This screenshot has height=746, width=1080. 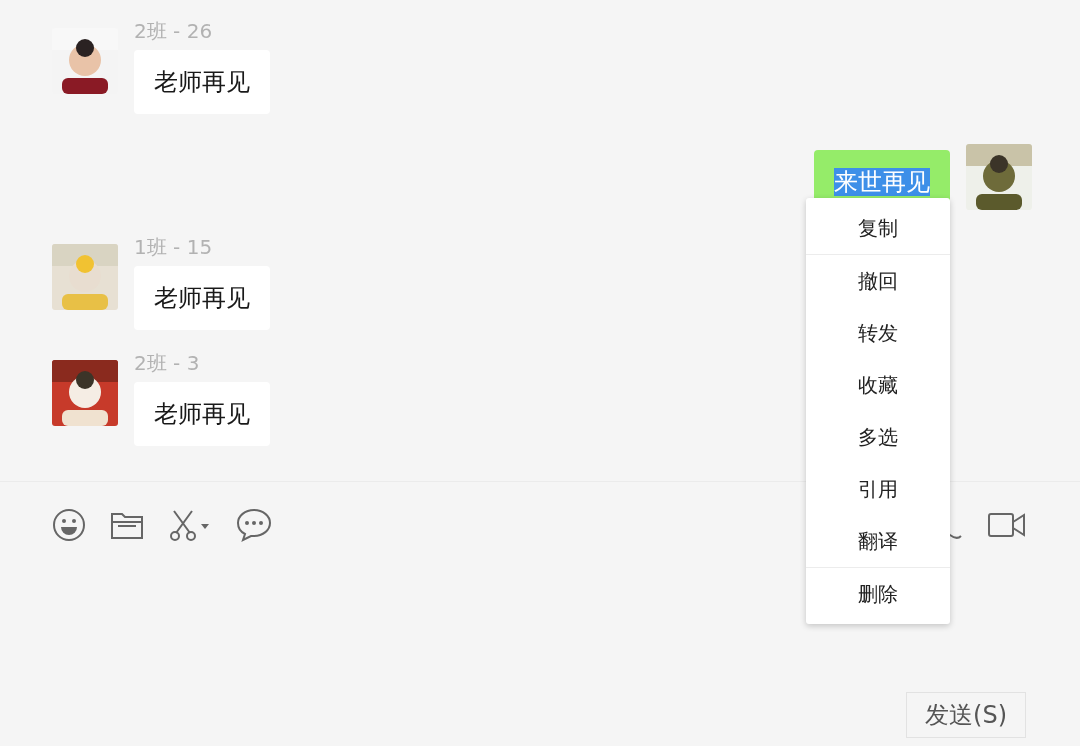 I want to click on menu-item: 收藏, so click(x=878, y=385).